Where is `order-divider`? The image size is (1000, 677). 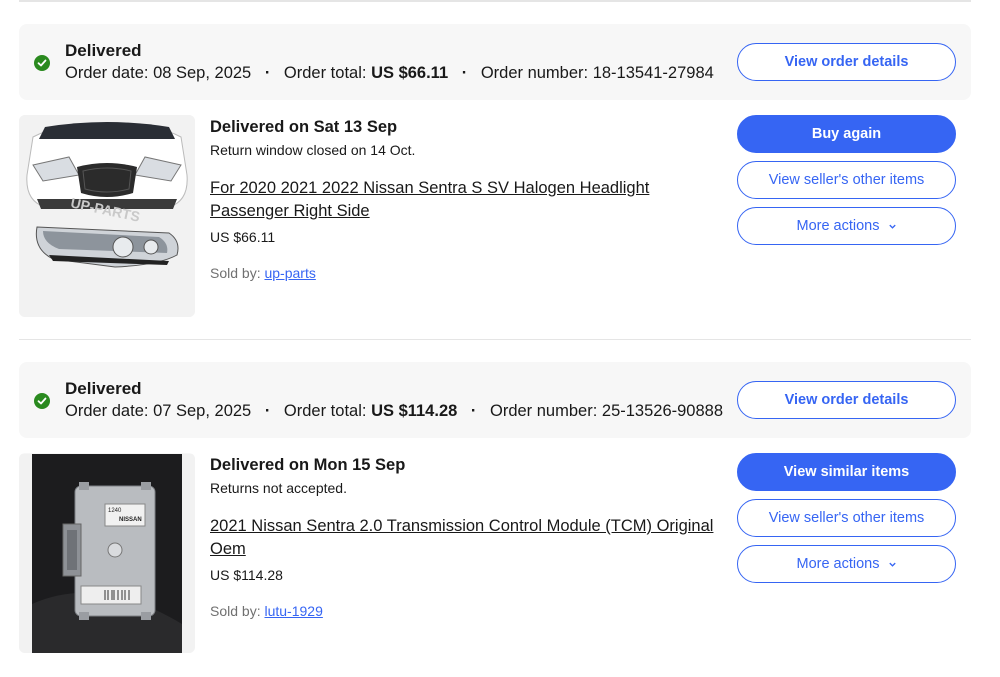 order-divider is located at coordinates (495, 339).